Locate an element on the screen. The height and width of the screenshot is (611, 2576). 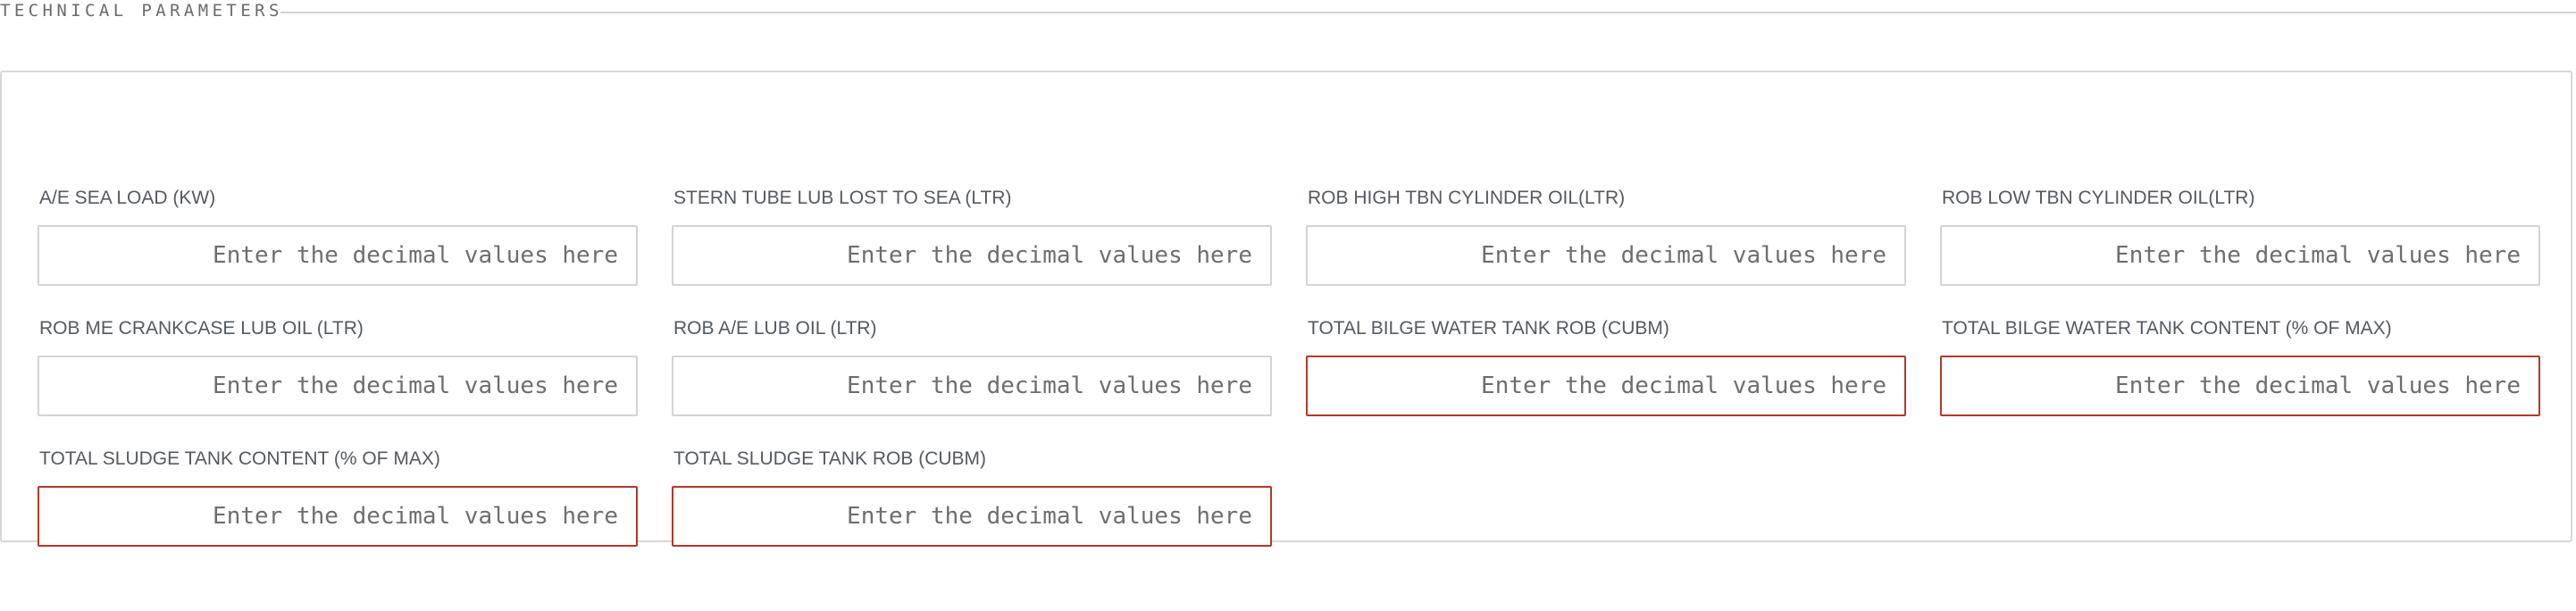
field-label: STERN TUBE LUB LOST TO SEA (LTR) is located at coordinates (843, 198).